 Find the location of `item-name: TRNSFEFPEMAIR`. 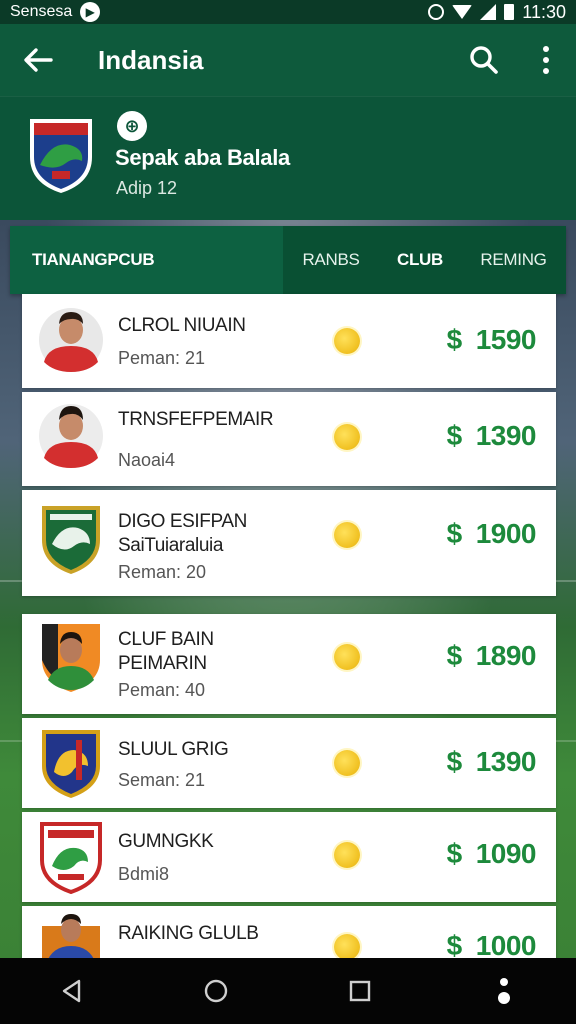

item-name: TRNSFEFPEMAIR is located at coordinates (196, 419).